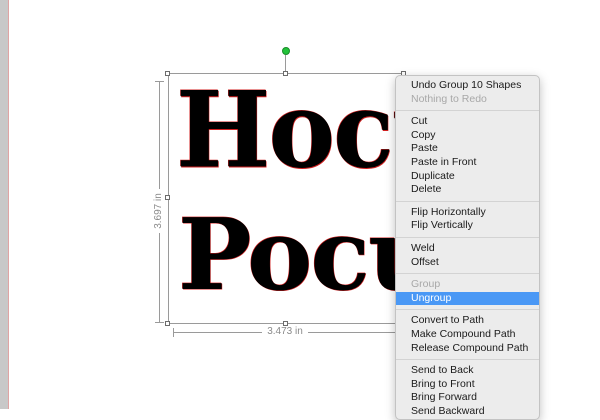  I want to click on menu-item-offset: Offset, so click(467, 263).